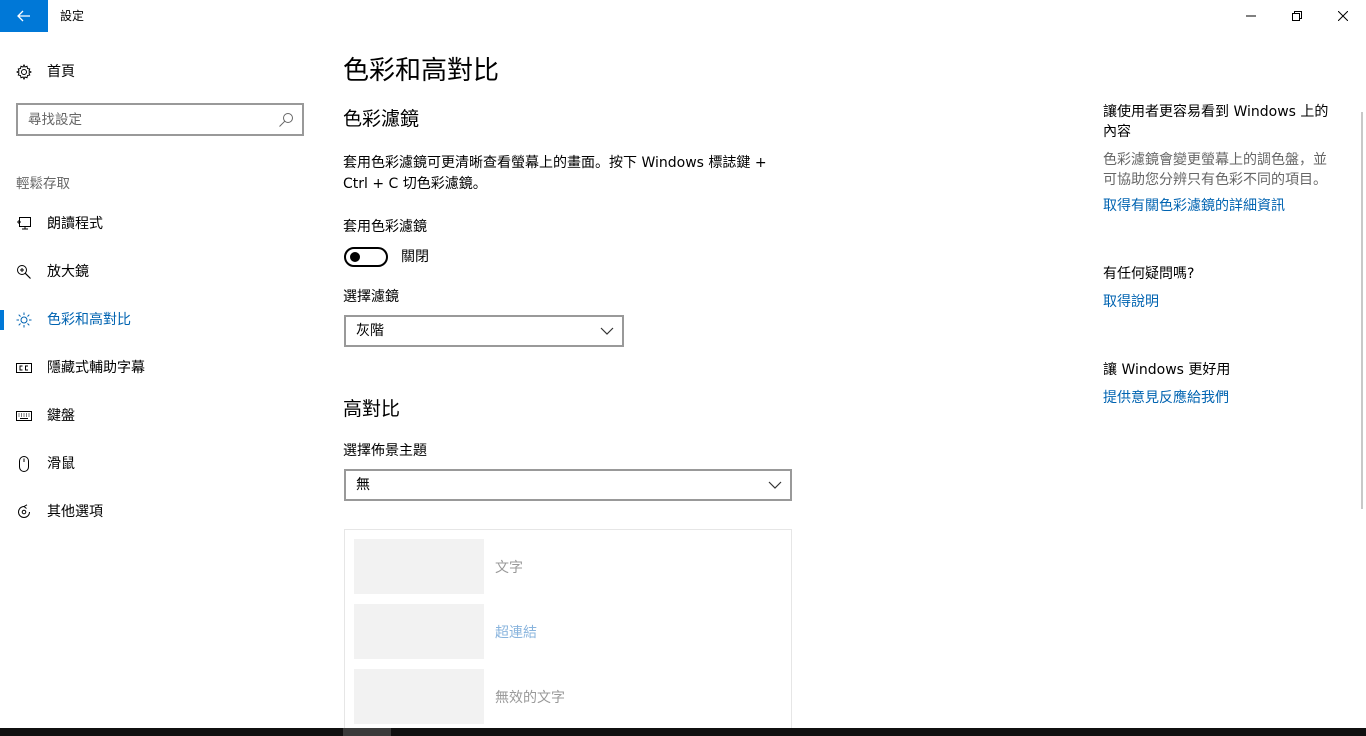 This screenshot has height=736, width=1366. Describe the element at coordinates (24, 464) in the screenshot. I see `mouse-icon` at that location.